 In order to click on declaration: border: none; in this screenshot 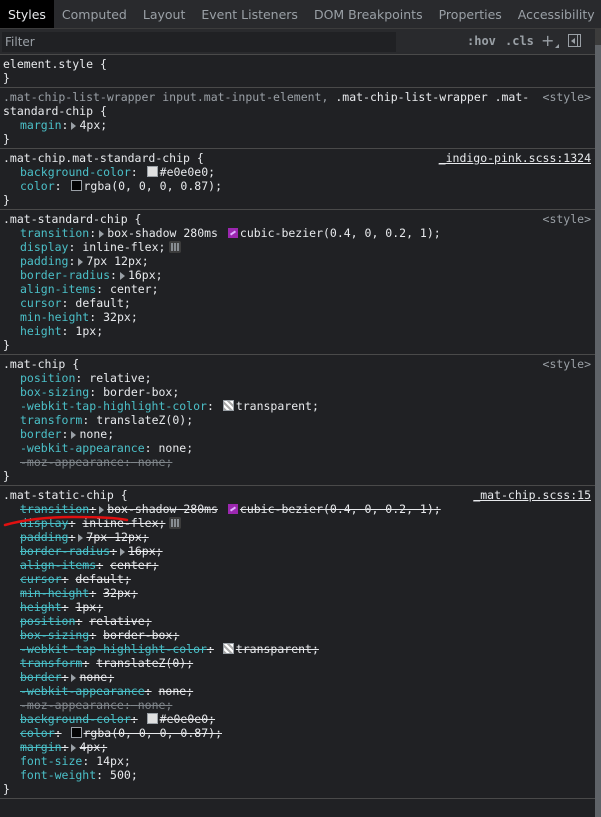, I will do `click(299, 434)`.